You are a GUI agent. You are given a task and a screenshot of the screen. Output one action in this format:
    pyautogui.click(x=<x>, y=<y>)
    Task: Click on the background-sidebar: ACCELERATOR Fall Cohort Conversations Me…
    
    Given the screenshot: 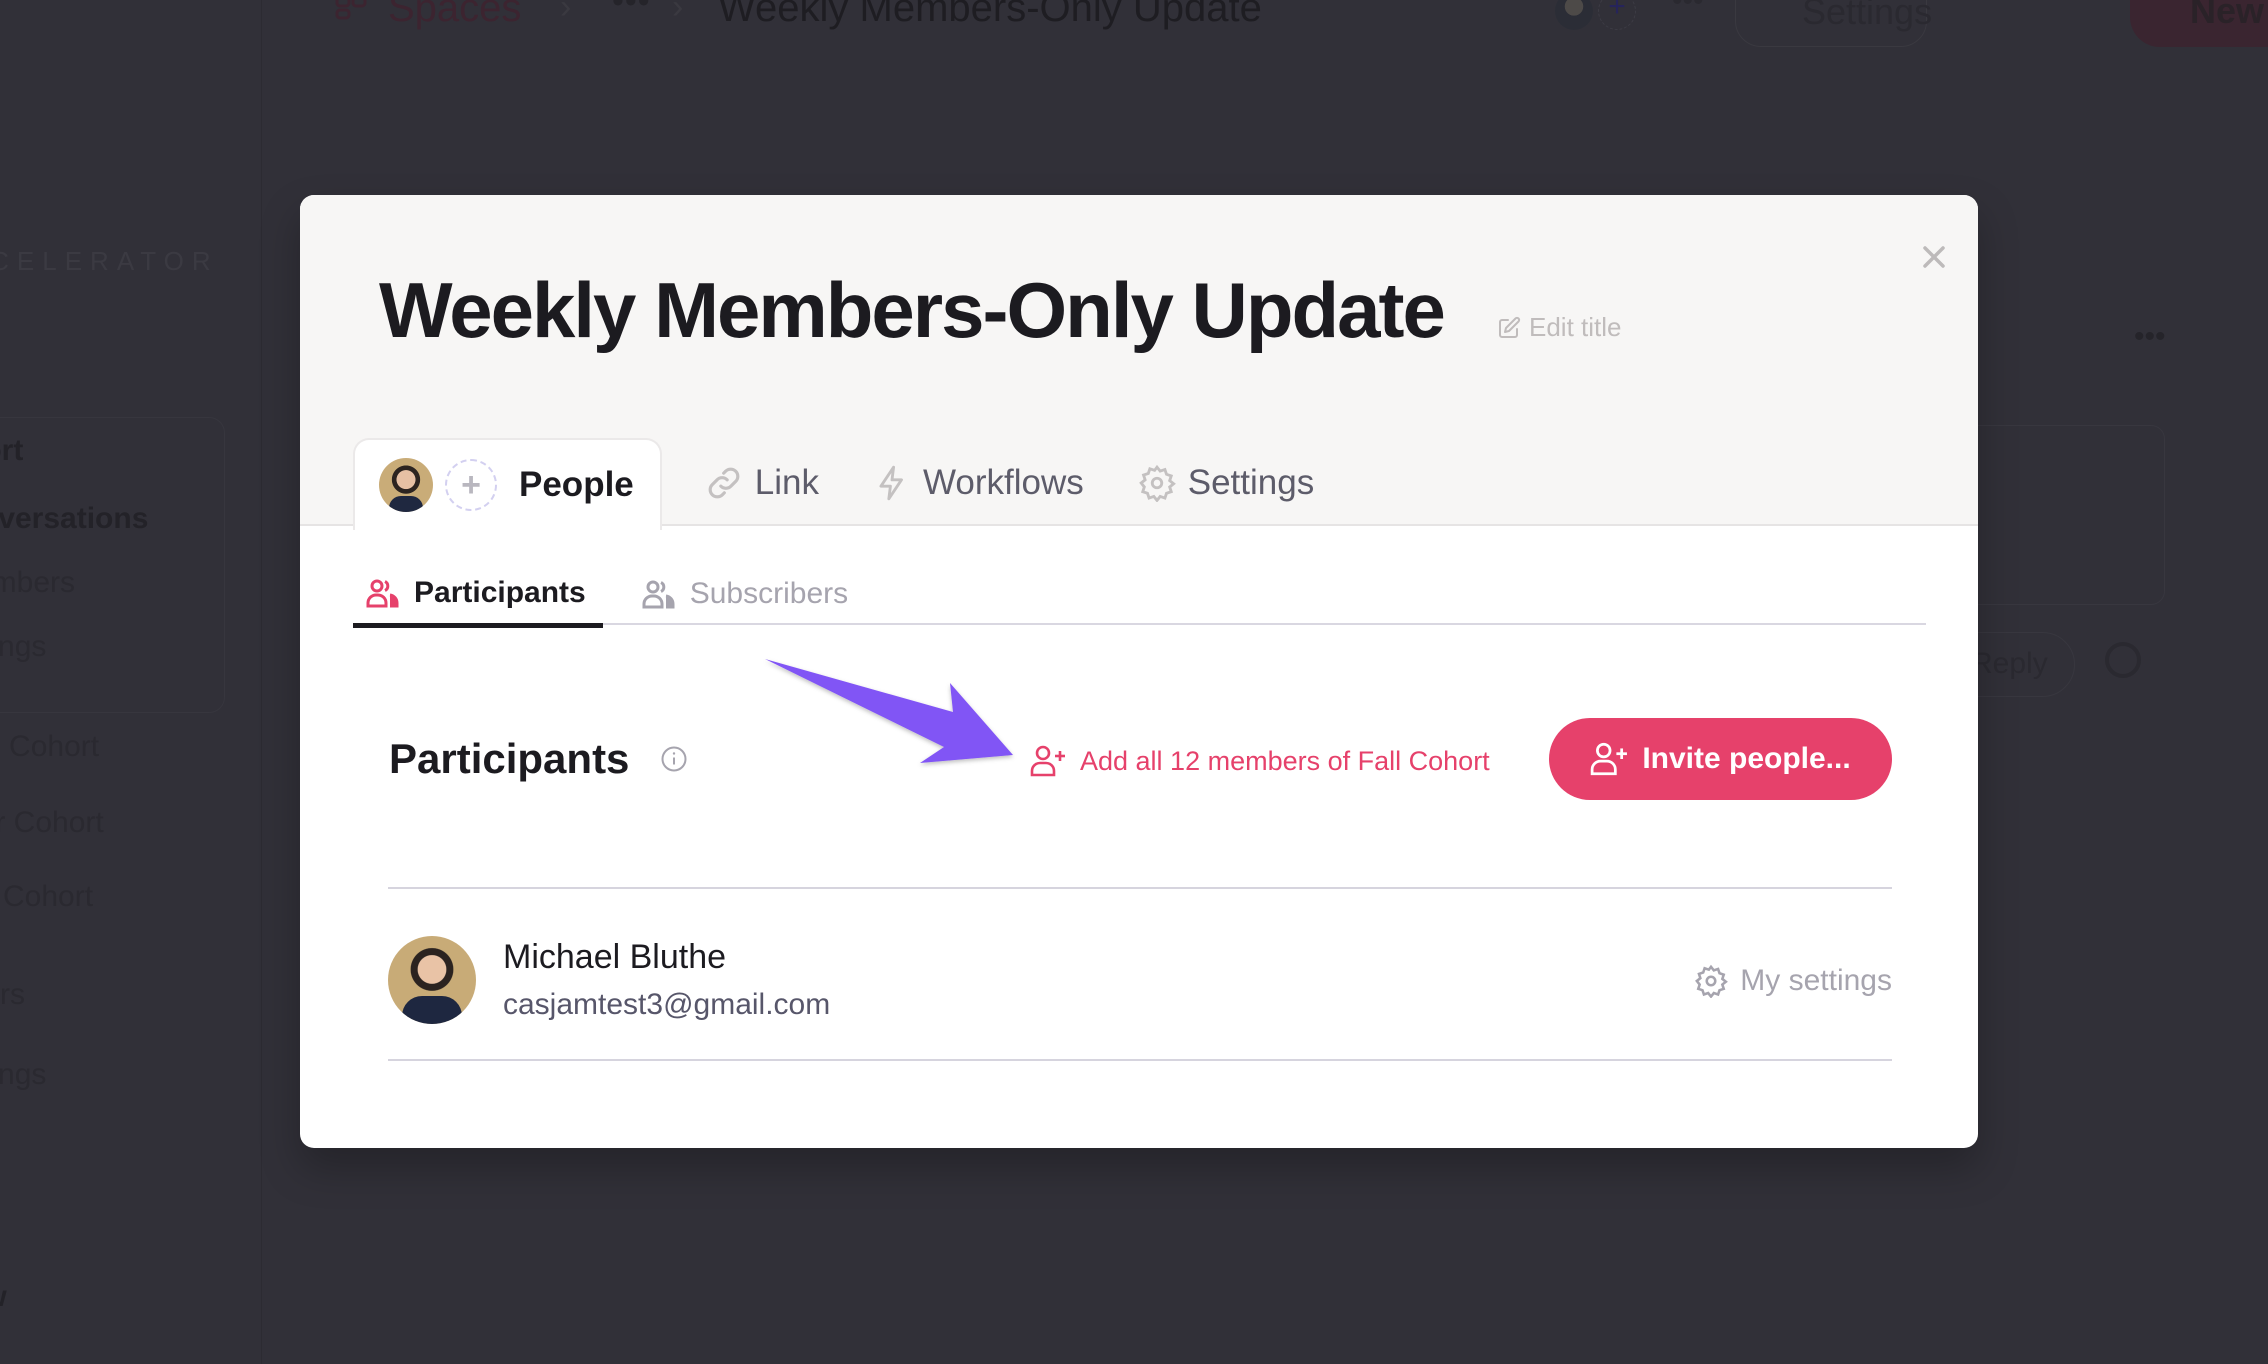 What is the action you would take?
    pyautogui.click(x=131, y=682)
    